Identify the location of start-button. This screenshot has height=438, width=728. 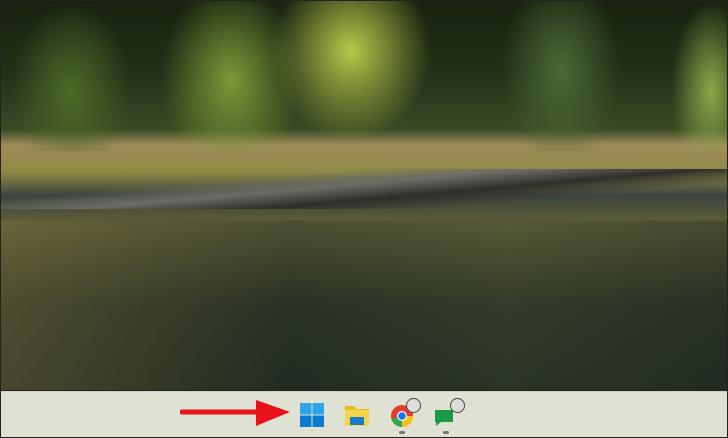
(312, 415).